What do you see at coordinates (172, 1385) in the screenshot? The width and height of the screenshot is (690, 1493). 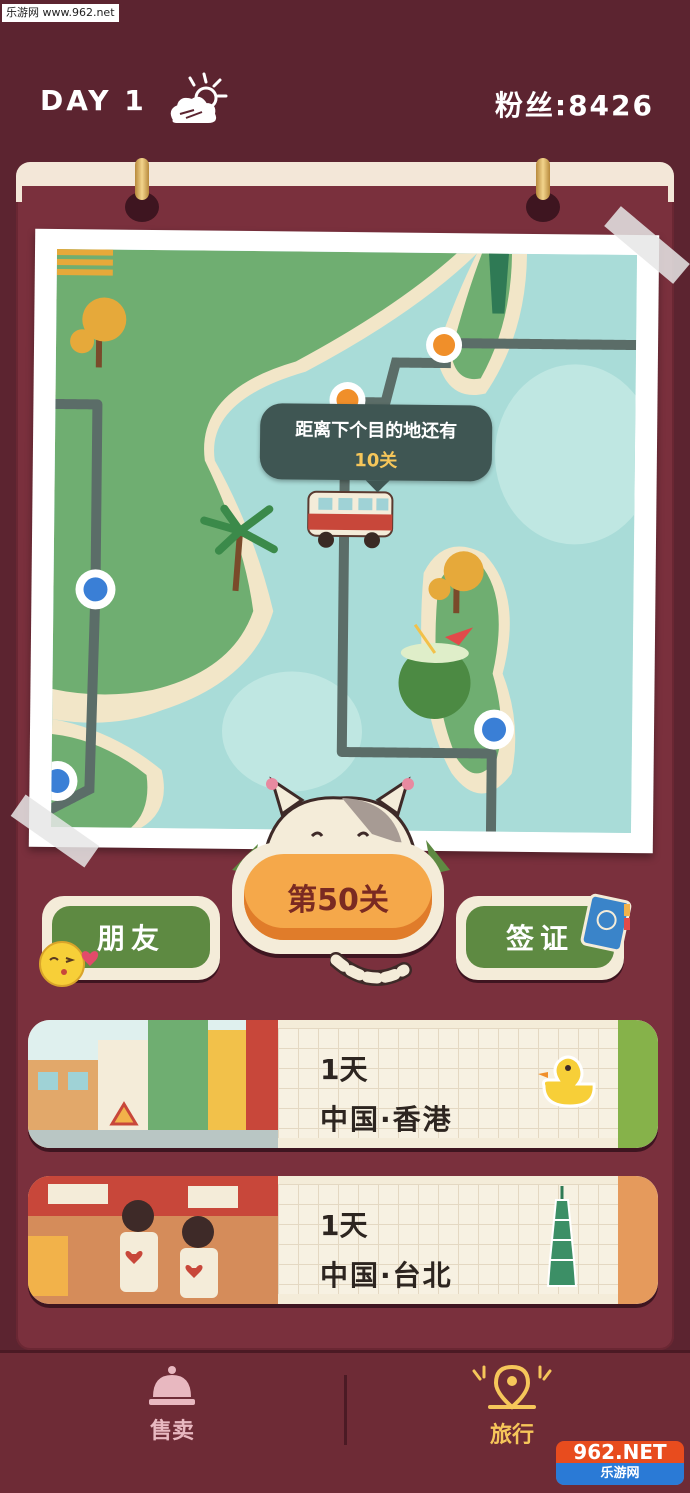 I see `service-bell-icon` at bounding box center [172, 1385].